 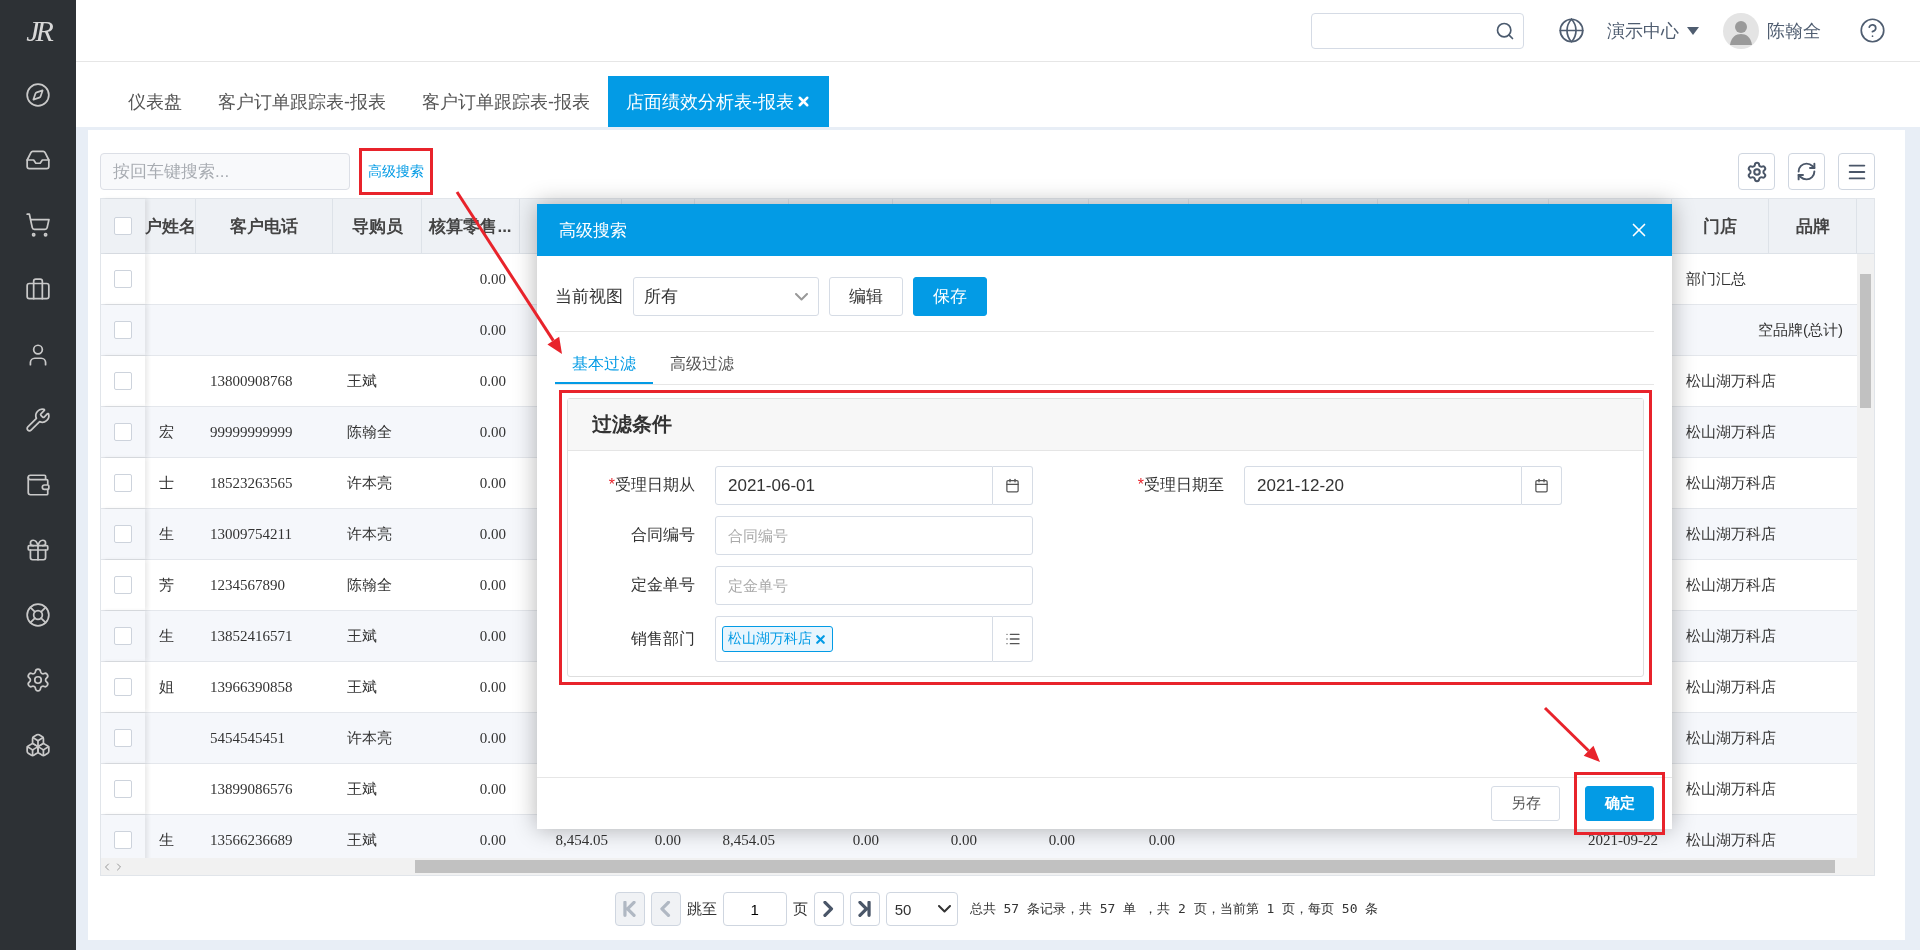 I want to click on boxes-icon, so click(x=38, y=744).